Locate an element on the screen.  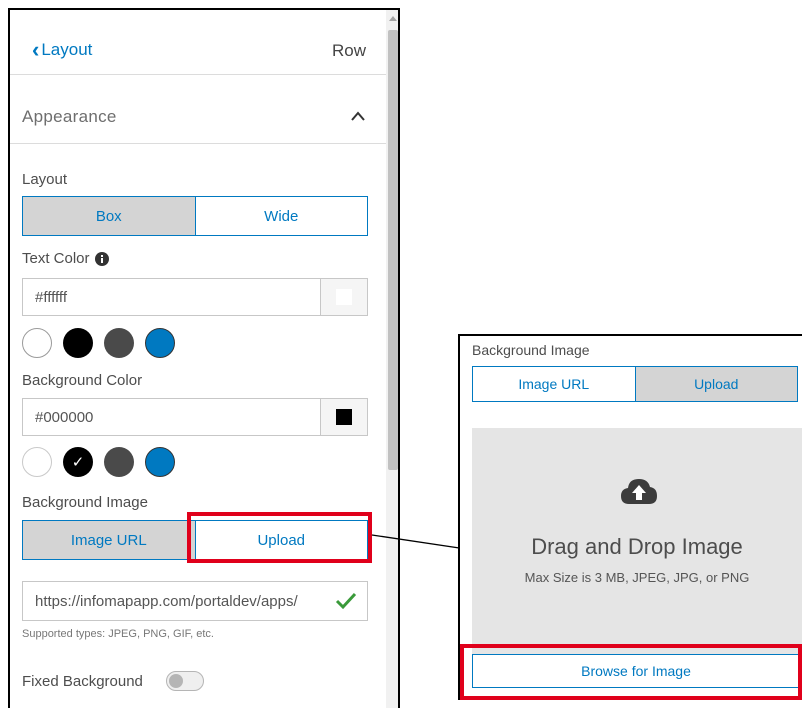
cloud-upload-icon is located at coordinates (639, 491).